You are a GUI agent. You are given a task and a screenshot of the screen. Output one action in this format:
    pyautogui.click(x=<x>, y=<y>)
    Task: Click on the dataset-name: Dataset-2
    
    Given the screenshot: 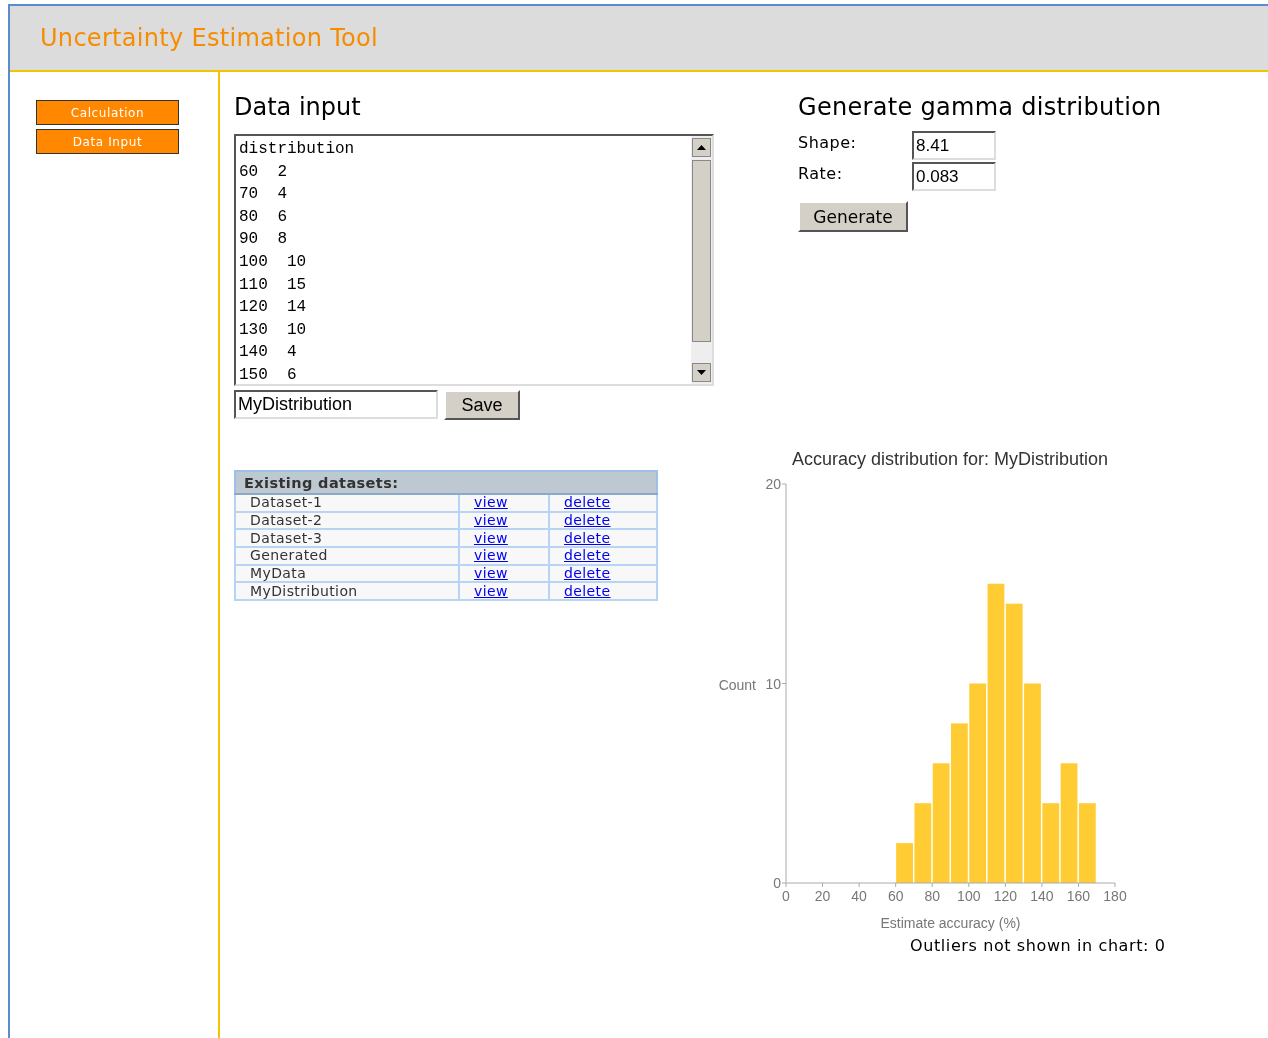 What is the action you would take?
    pyautogui.click(x=286, y=520)
    